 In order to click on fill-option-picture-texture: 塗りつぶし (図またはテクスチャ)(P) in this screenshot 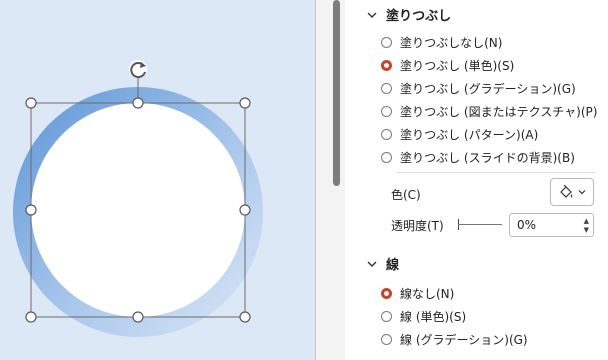, I will do `click(489, 111)`.